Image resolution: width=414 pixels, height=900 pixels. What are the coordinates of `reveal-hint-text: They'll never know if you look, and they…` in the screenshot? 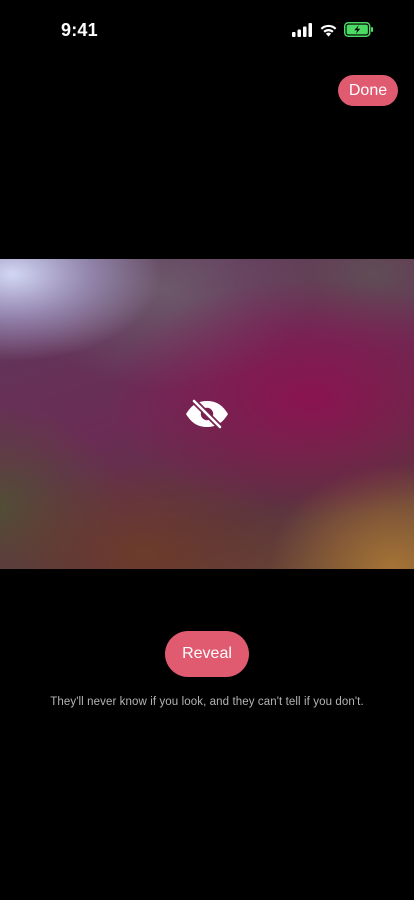 It's located at (207, 702).